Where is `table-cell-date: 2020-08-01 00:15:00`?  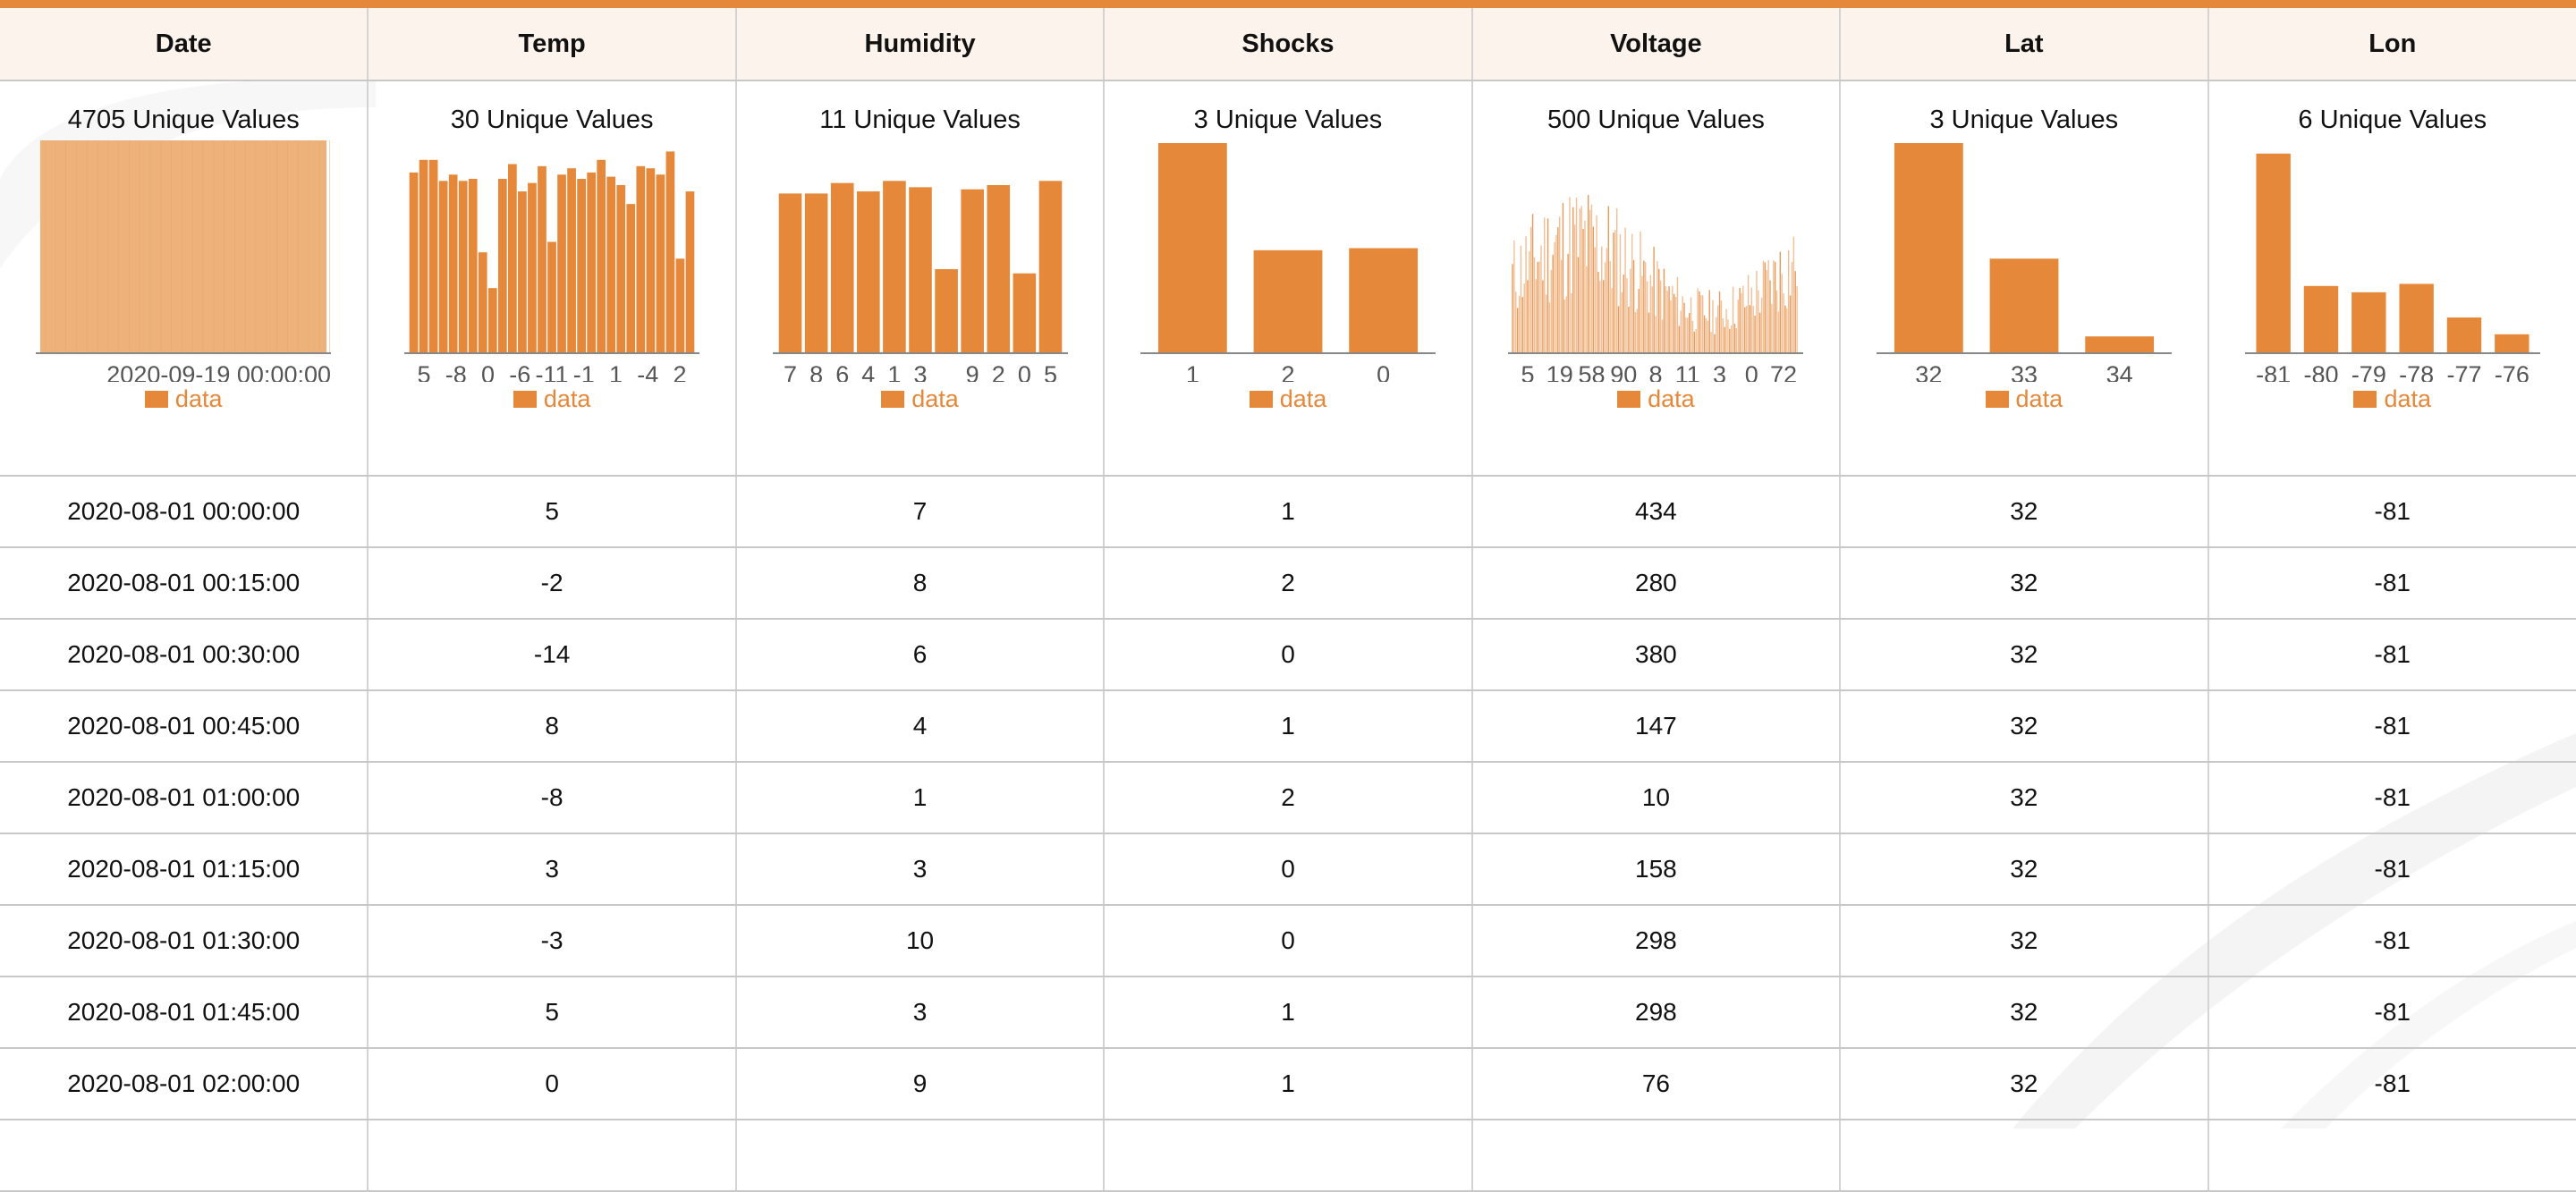 table-cell-date: 2020-08-01 00:15:00 is located at coordinates (184, 583).